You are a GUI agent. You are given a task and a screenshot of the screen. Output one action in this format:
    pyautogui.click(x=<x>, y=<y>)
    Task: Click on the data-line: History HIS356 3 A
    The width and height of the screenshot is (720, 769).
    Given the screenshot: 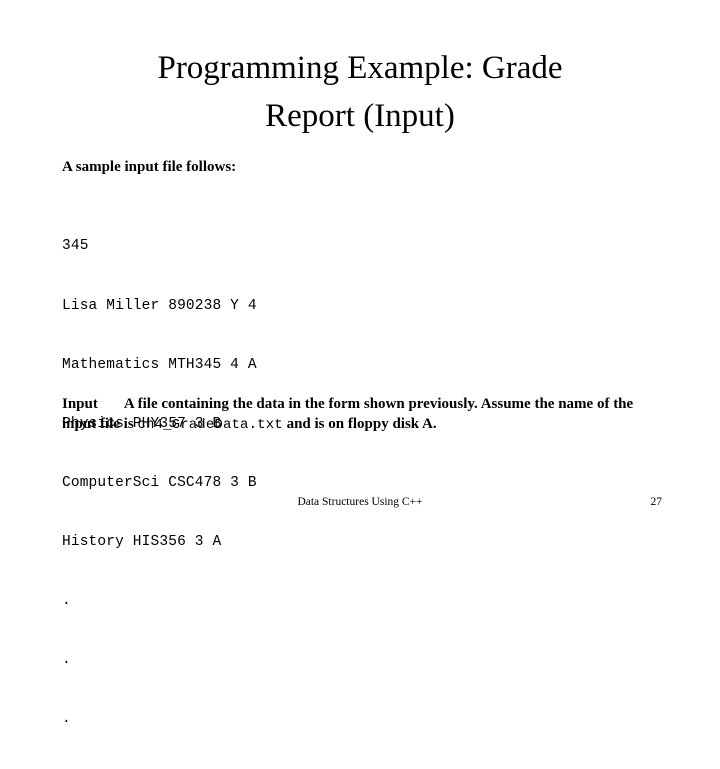 What is the action you would take?
    pyautogui.click(x=142, y=541)
    